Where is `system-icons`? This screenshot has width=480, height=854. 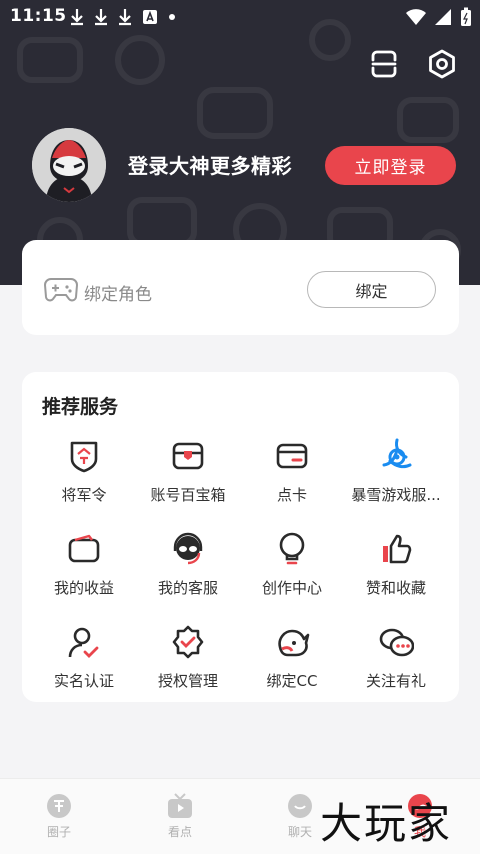 system-icons is located at coordinates (439, 17).